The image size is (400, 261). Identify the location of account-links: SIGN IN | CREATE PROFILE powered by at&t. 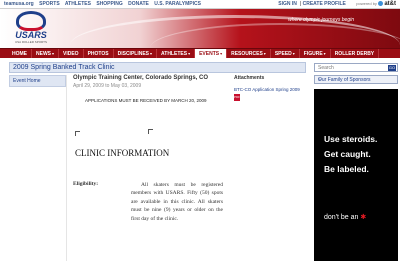
(337, 4).